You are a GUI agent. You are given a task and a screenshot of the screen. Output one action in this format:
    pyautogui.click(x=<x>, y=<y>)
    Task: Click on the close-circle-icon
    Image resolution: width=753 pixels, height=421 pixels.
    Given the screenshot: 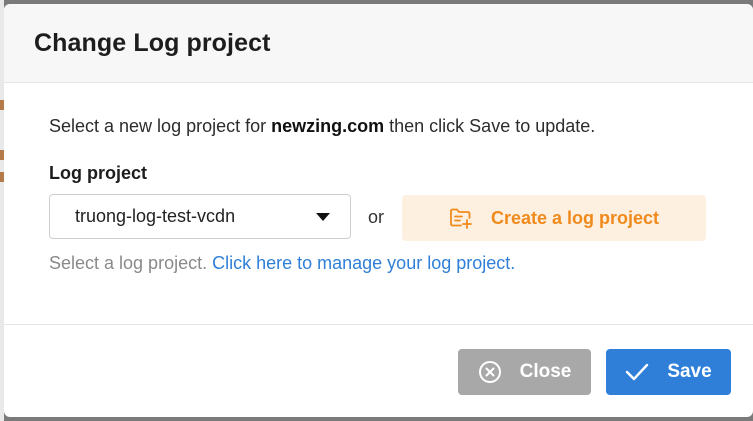 What is the action you would take?
    pyautogui.click(x=490, y=372)
    